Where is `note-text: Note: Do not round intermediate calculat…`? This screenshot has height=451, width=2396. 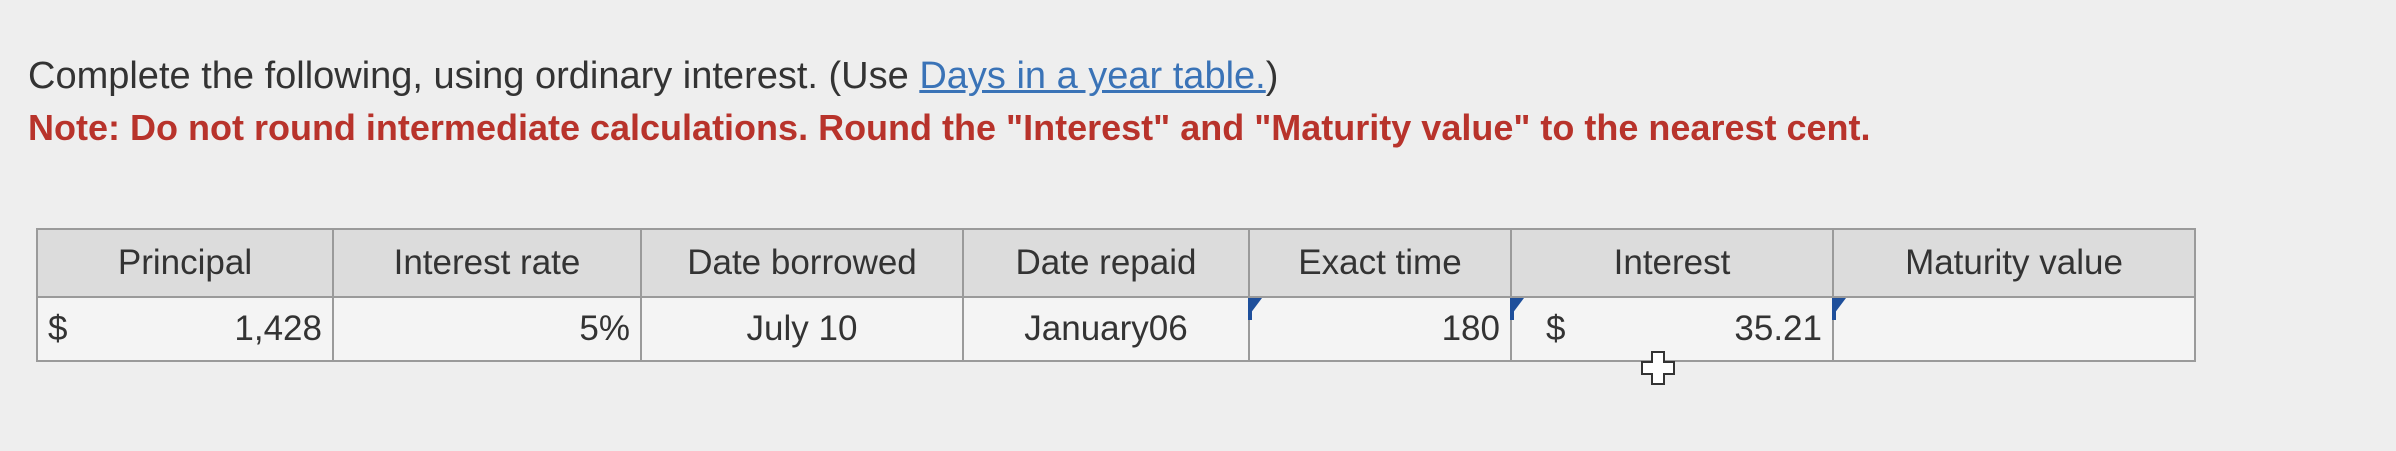
note-text: Note: Do not round intermediate calculat… is located at coordinates (949, 127).